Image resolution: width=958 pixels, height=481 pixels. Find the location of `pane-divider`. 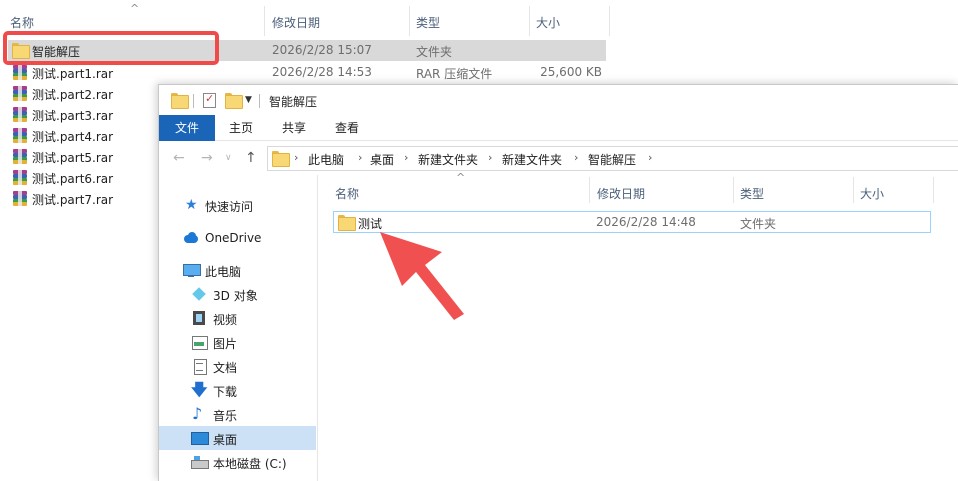

pane-divider is located at coordinates (317, 328).